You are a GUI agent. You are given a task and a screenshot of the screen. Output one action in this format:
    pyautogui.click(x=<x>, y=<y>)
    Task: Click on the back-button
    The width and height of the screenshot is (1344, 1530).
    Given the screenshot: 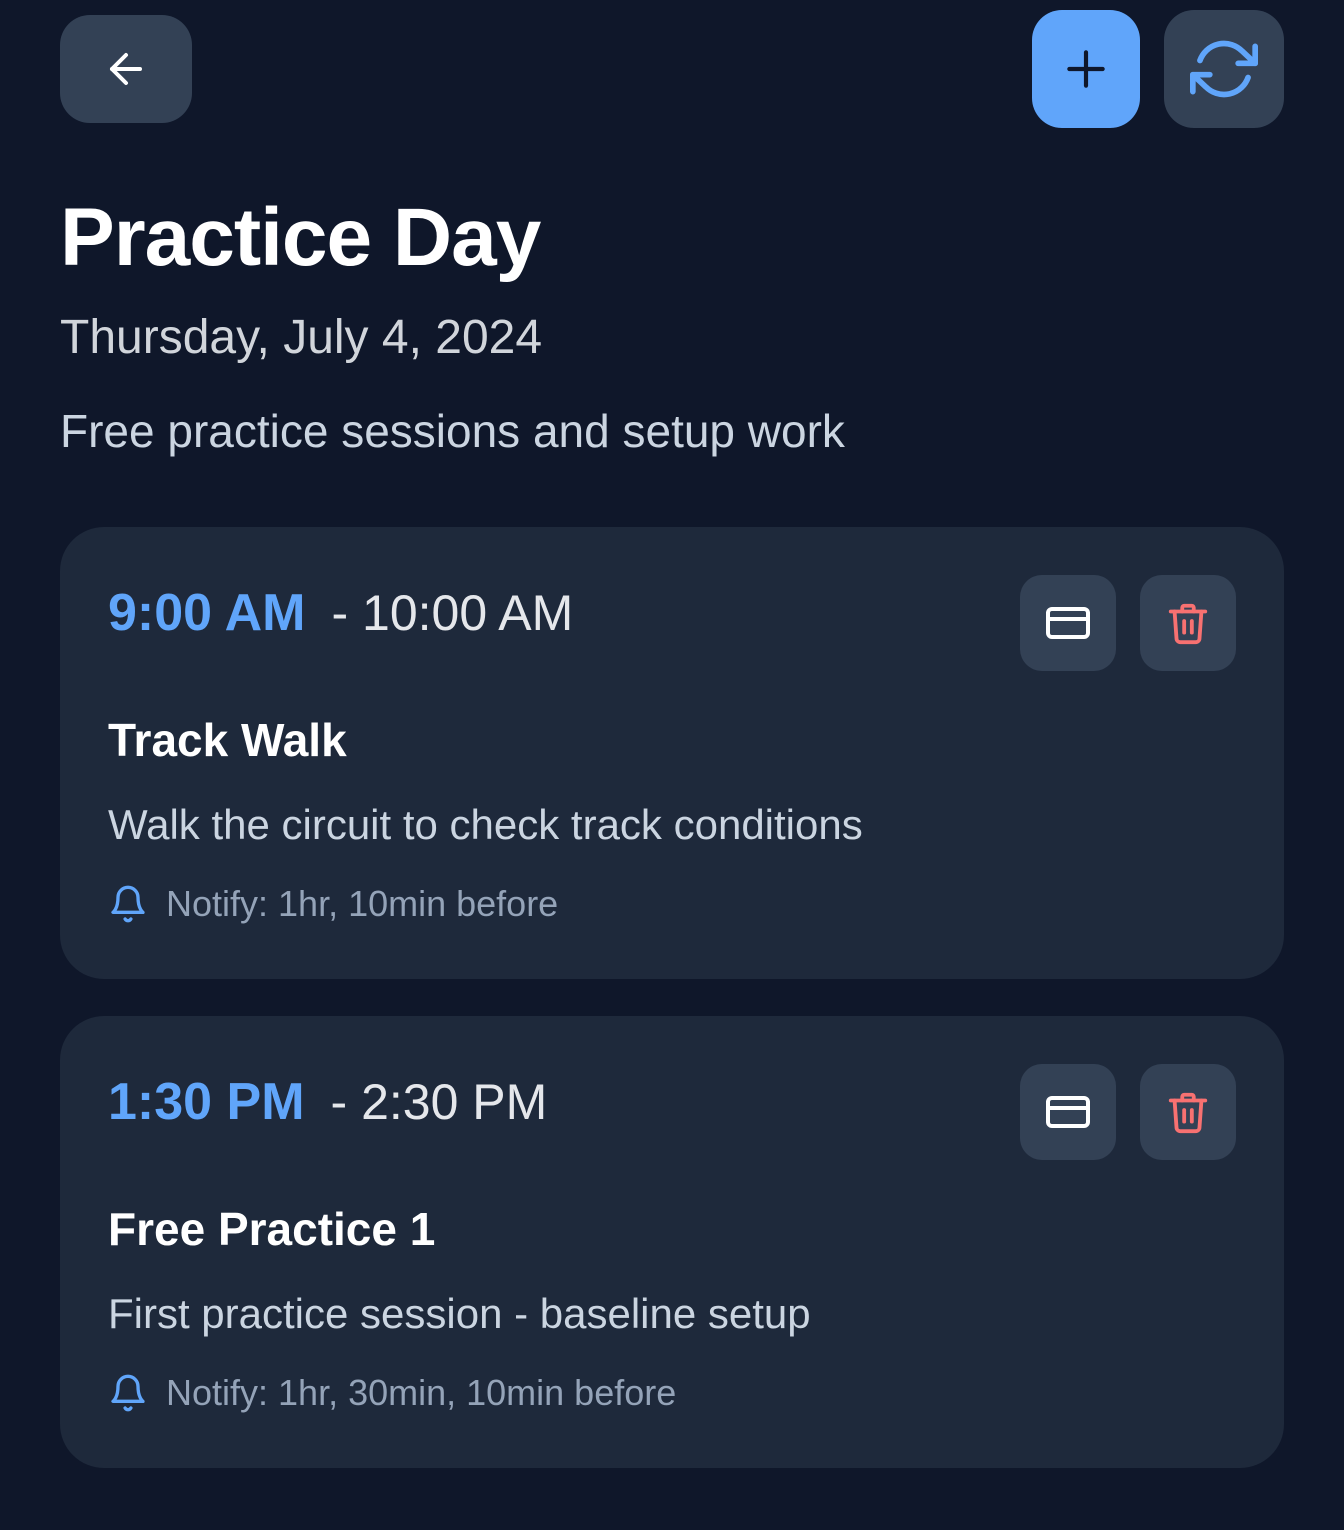 What is the action you would take?
    pyautogui.click(x=126, y=69)
    